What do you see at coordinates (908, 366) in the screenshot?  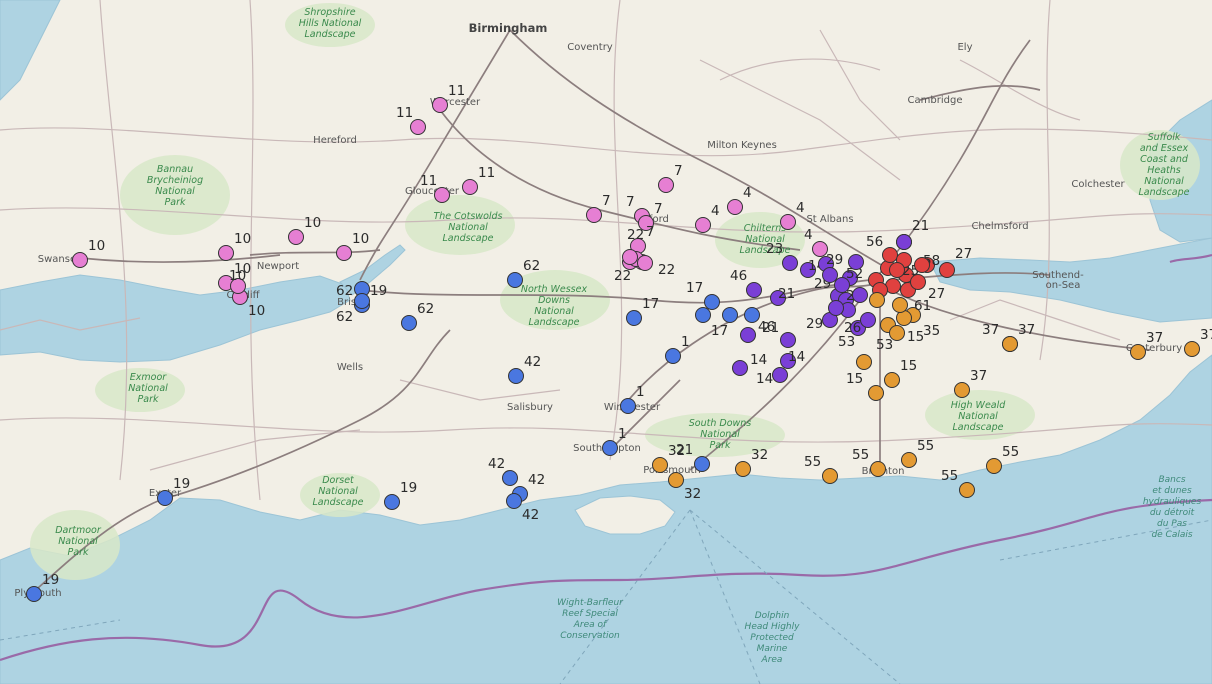 I see `marker-label: 15` at bounding box center [908, 366].